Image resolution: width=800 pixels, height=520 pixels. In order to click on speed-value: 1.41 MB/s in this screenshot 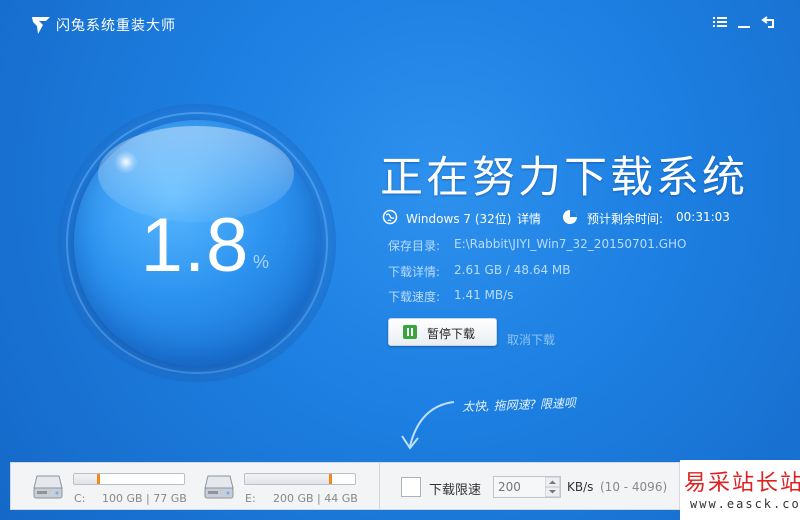, I will do `click(484, 295)`.